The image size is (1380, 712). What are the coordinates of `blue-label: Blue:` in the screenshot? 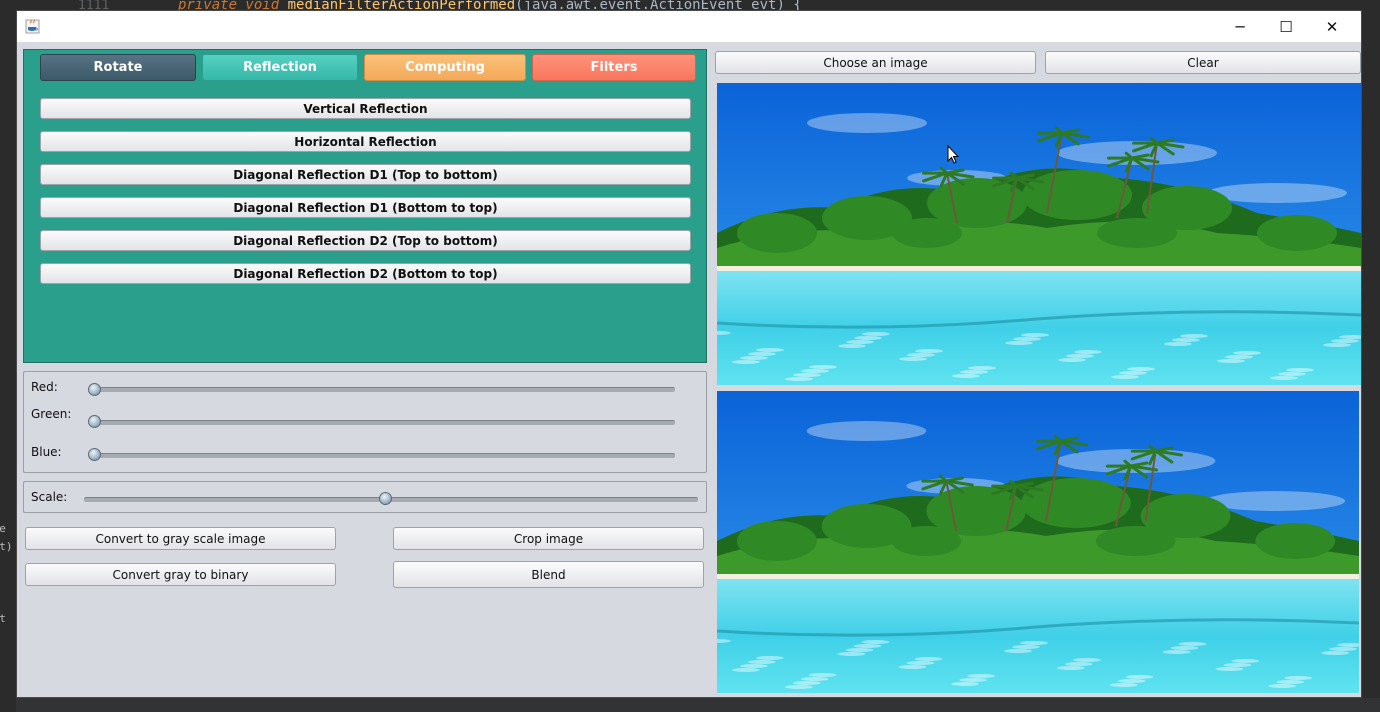 It's located at (46, 452).